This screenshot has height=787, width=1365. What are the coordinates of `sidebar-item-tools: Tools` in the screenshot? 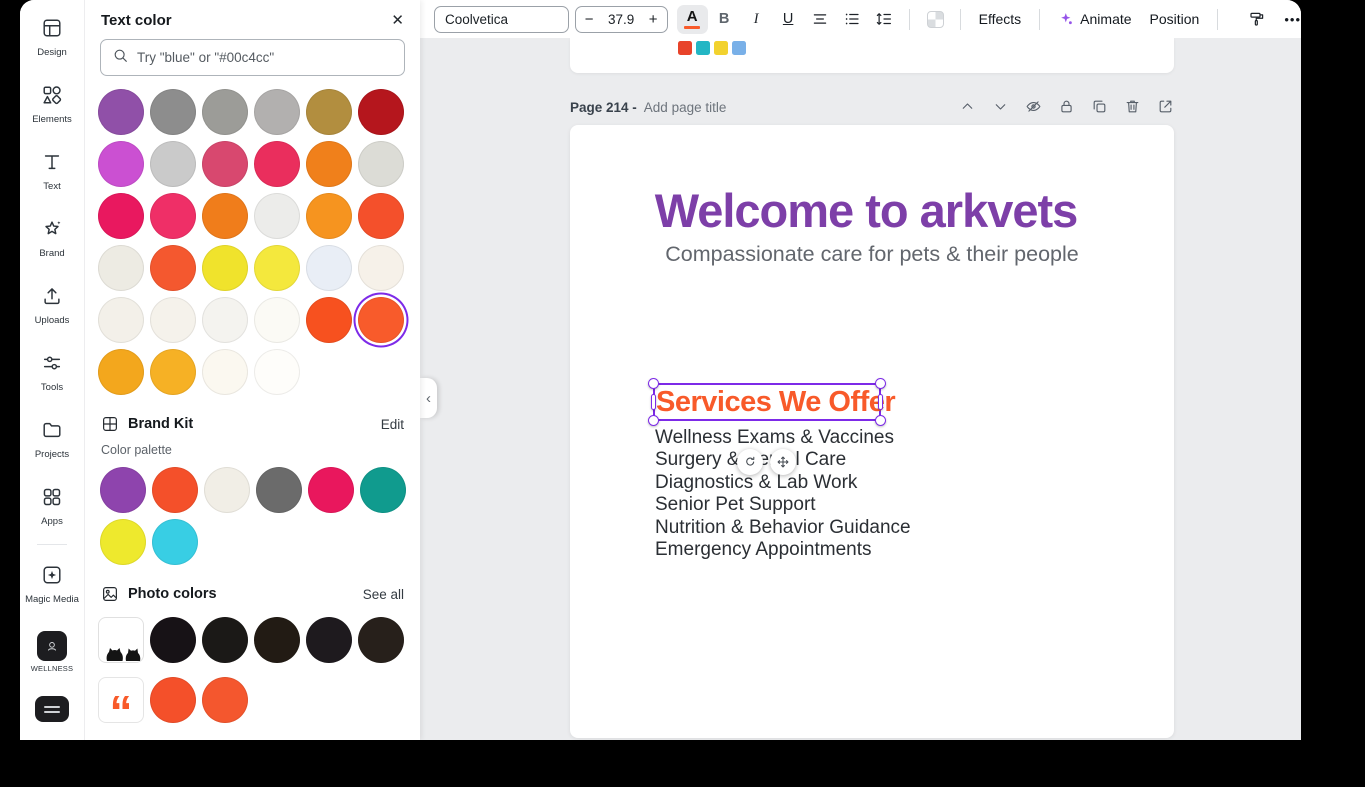 It's located at (52, 372).